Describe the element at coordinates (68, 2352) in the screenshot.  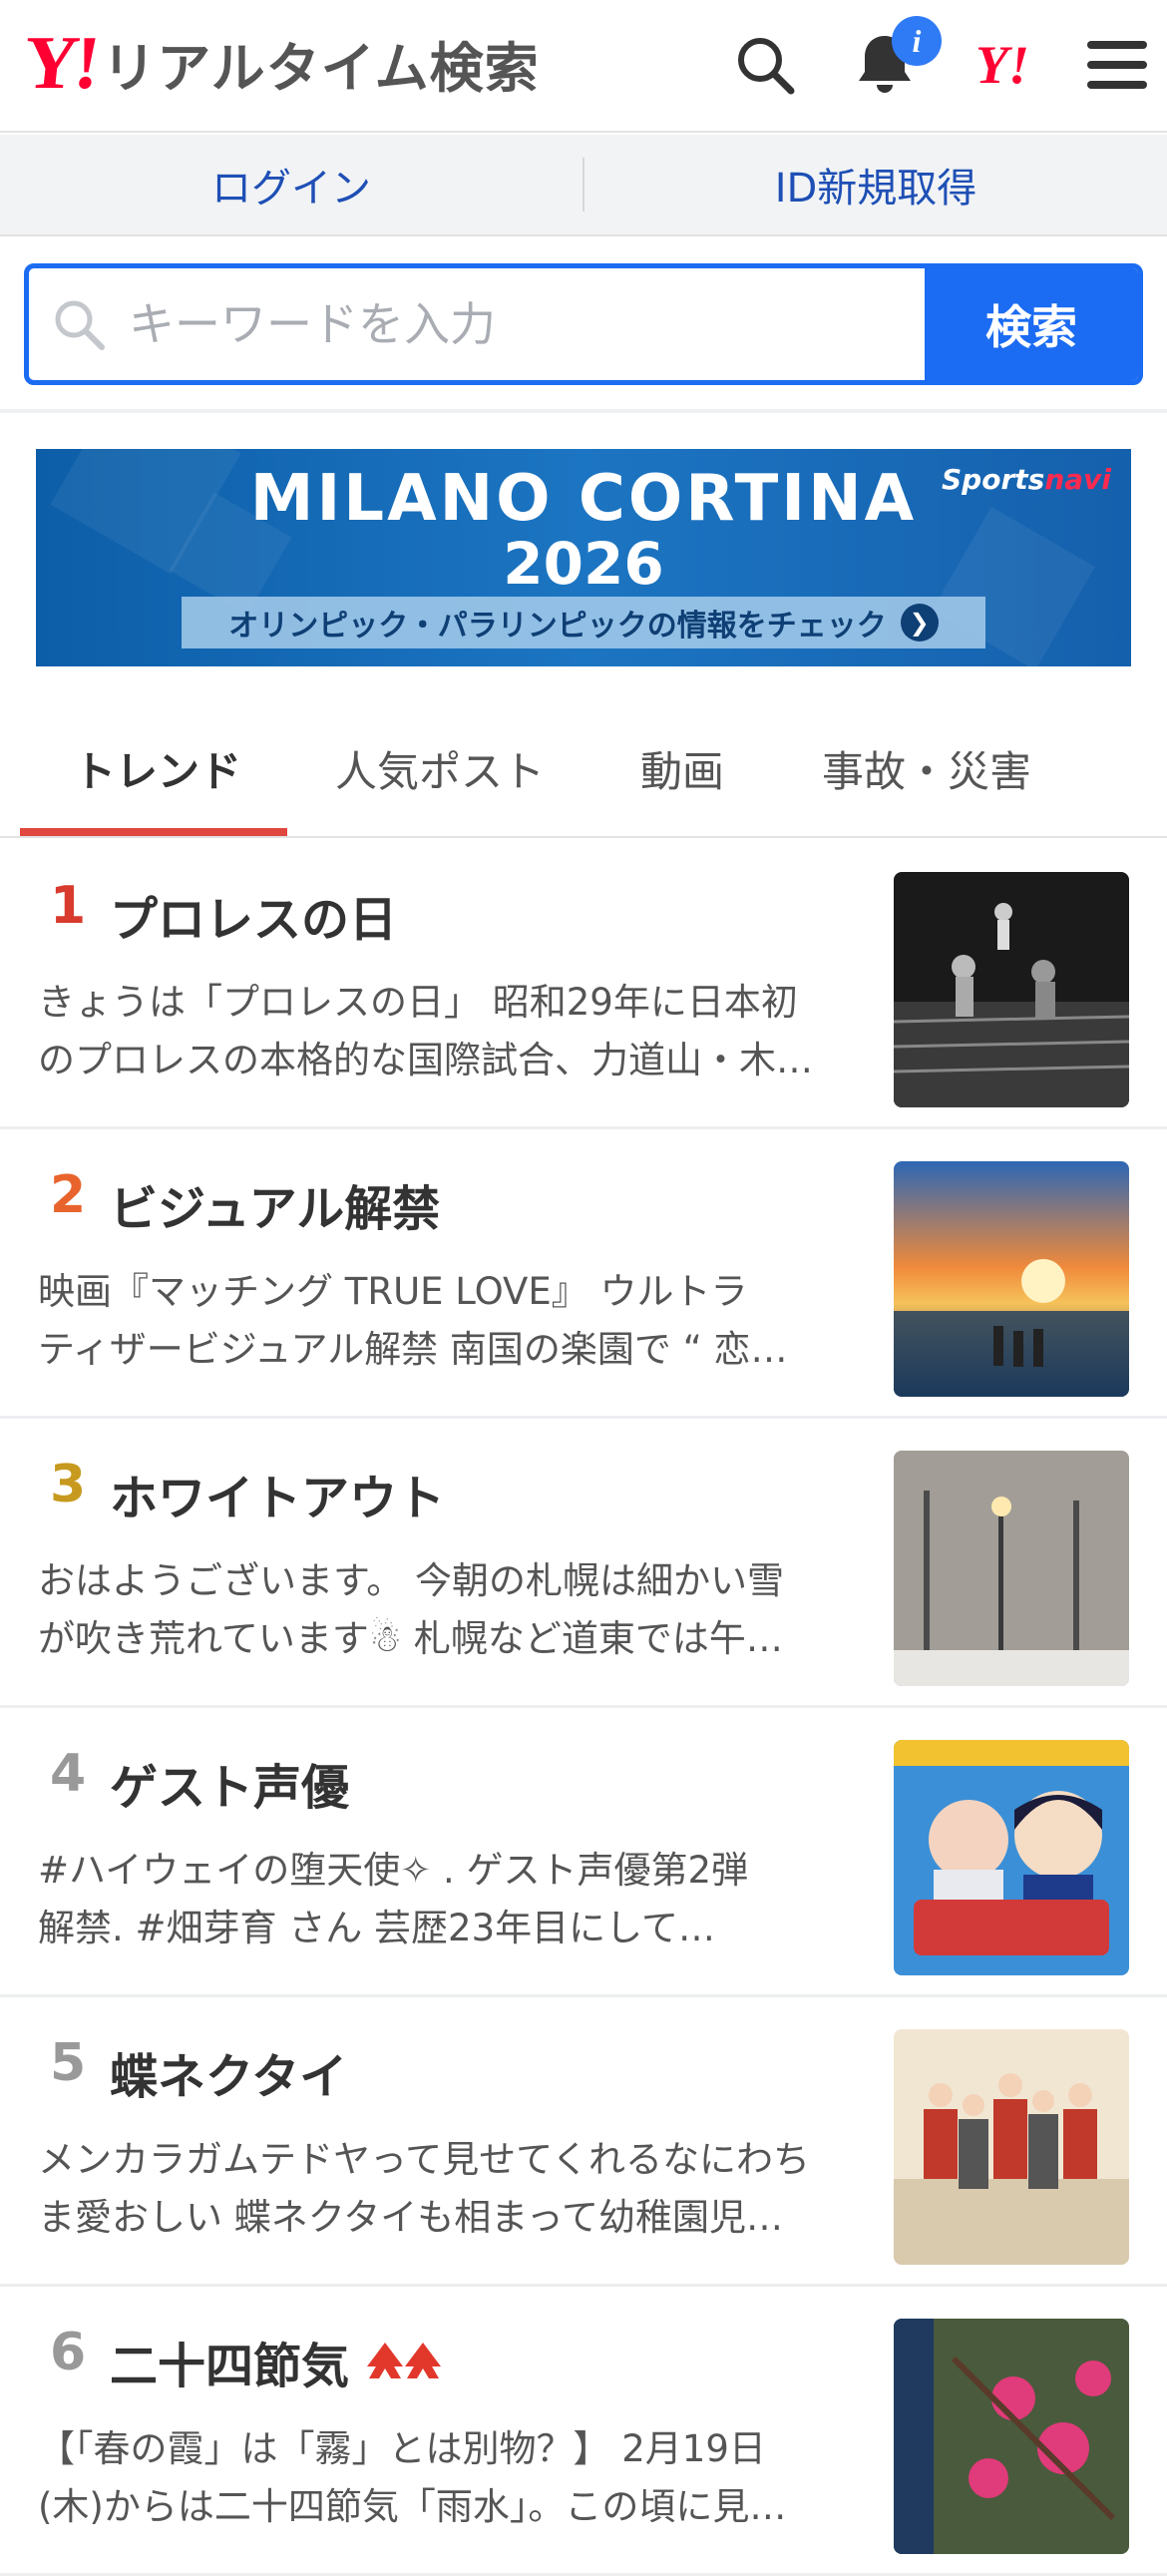
I see `trend-rank: 6` at that location.